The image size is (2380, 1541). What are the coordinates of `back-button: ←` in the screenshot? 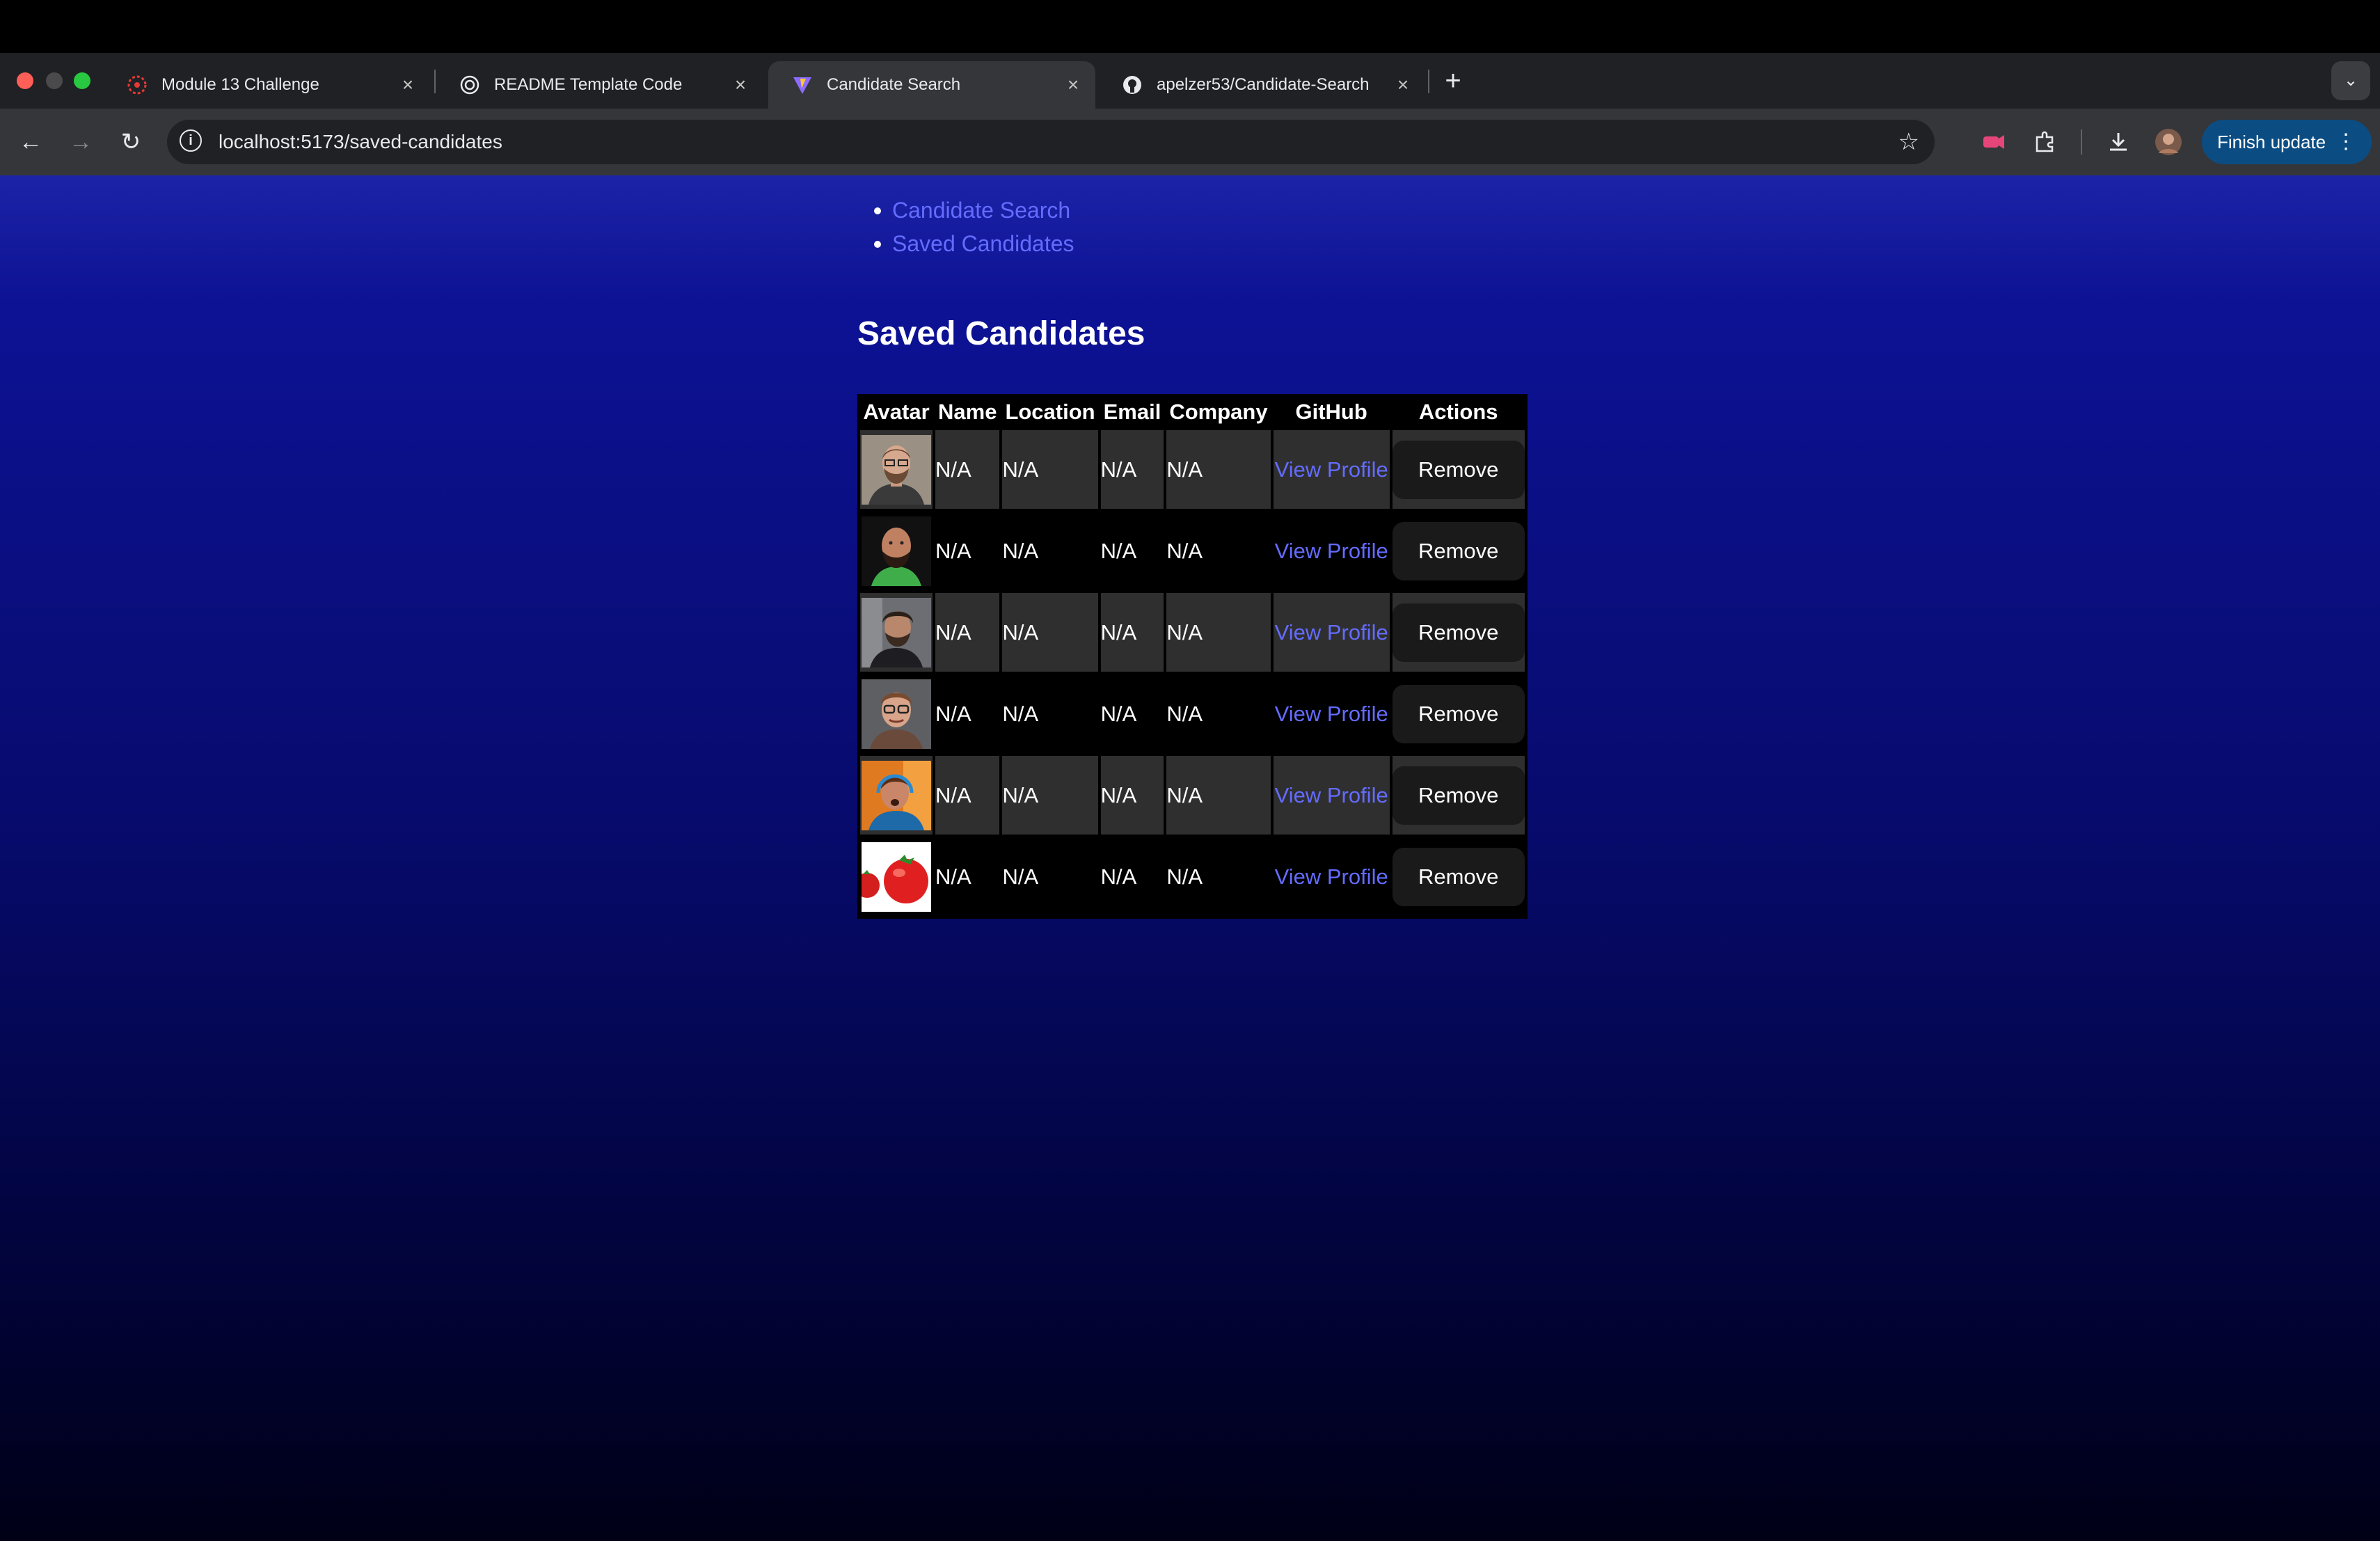 It's located at (31, 142).